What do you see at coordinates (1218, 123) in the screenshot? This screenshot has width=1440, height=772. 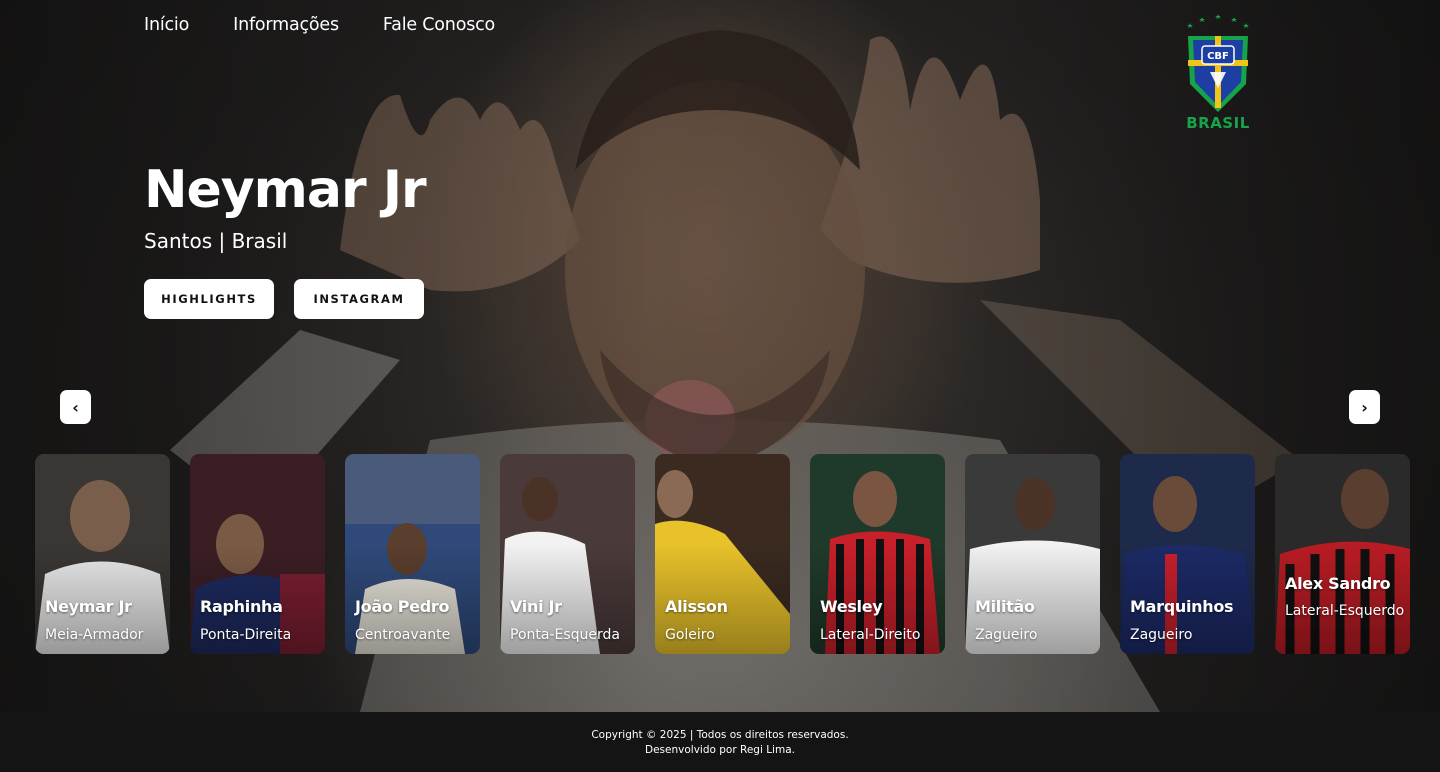 I see `logo-label: BRASIL` at bounding box center [1218, 123].